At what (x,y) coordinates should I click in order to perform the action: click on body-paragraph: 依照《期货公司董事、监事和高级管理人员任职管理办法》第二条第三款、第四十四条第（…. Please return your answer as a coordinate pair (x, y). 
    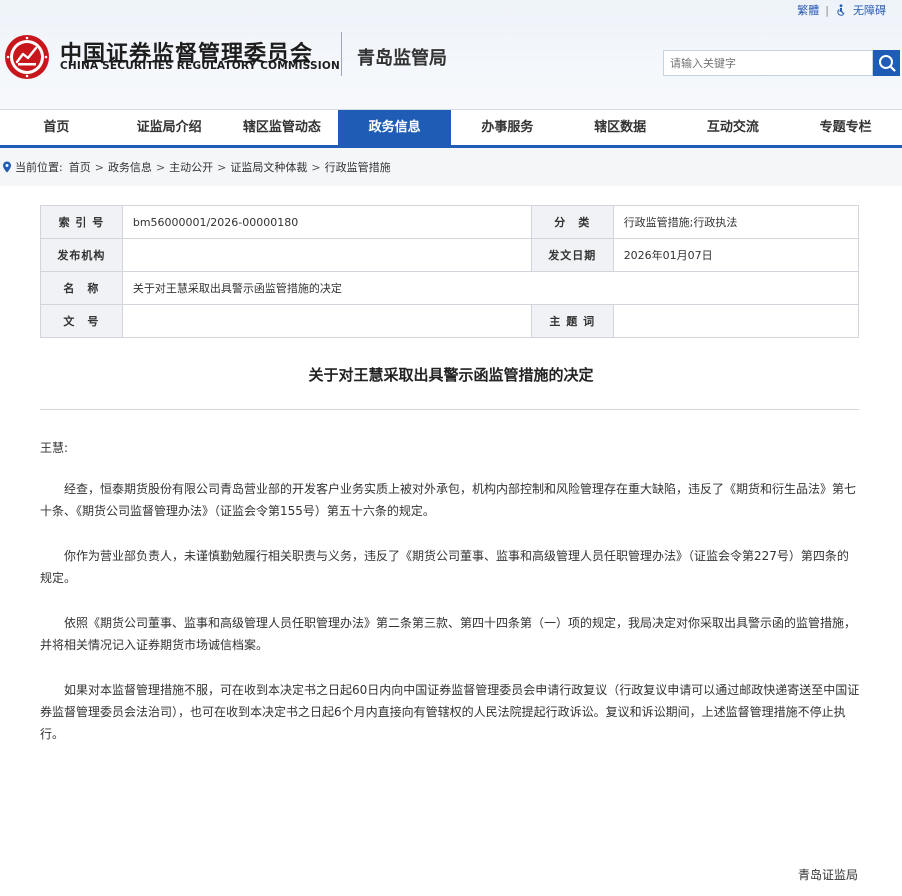
    Looking at the image, I should click on (448, 634).